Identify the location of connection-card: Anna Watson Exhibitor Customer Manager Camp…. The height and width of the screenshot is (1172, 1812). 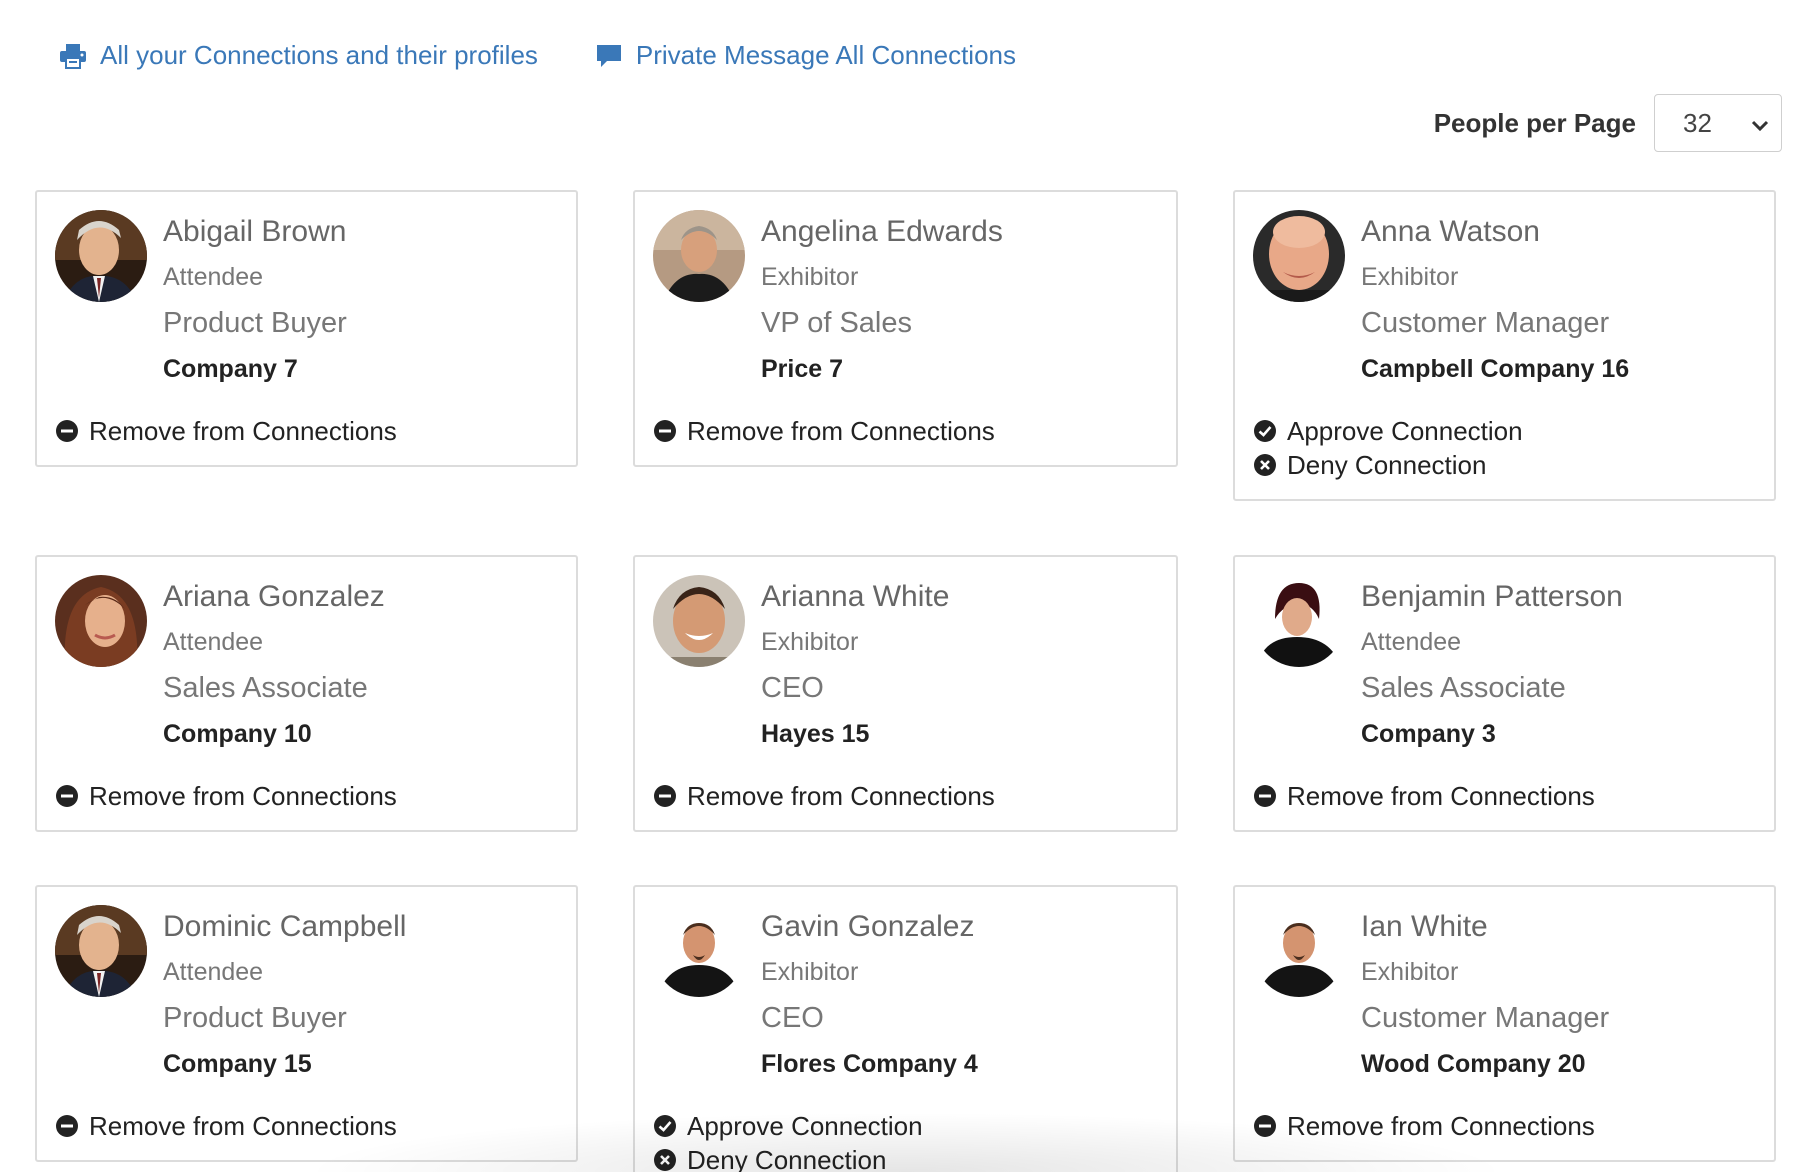
(1504, 345).